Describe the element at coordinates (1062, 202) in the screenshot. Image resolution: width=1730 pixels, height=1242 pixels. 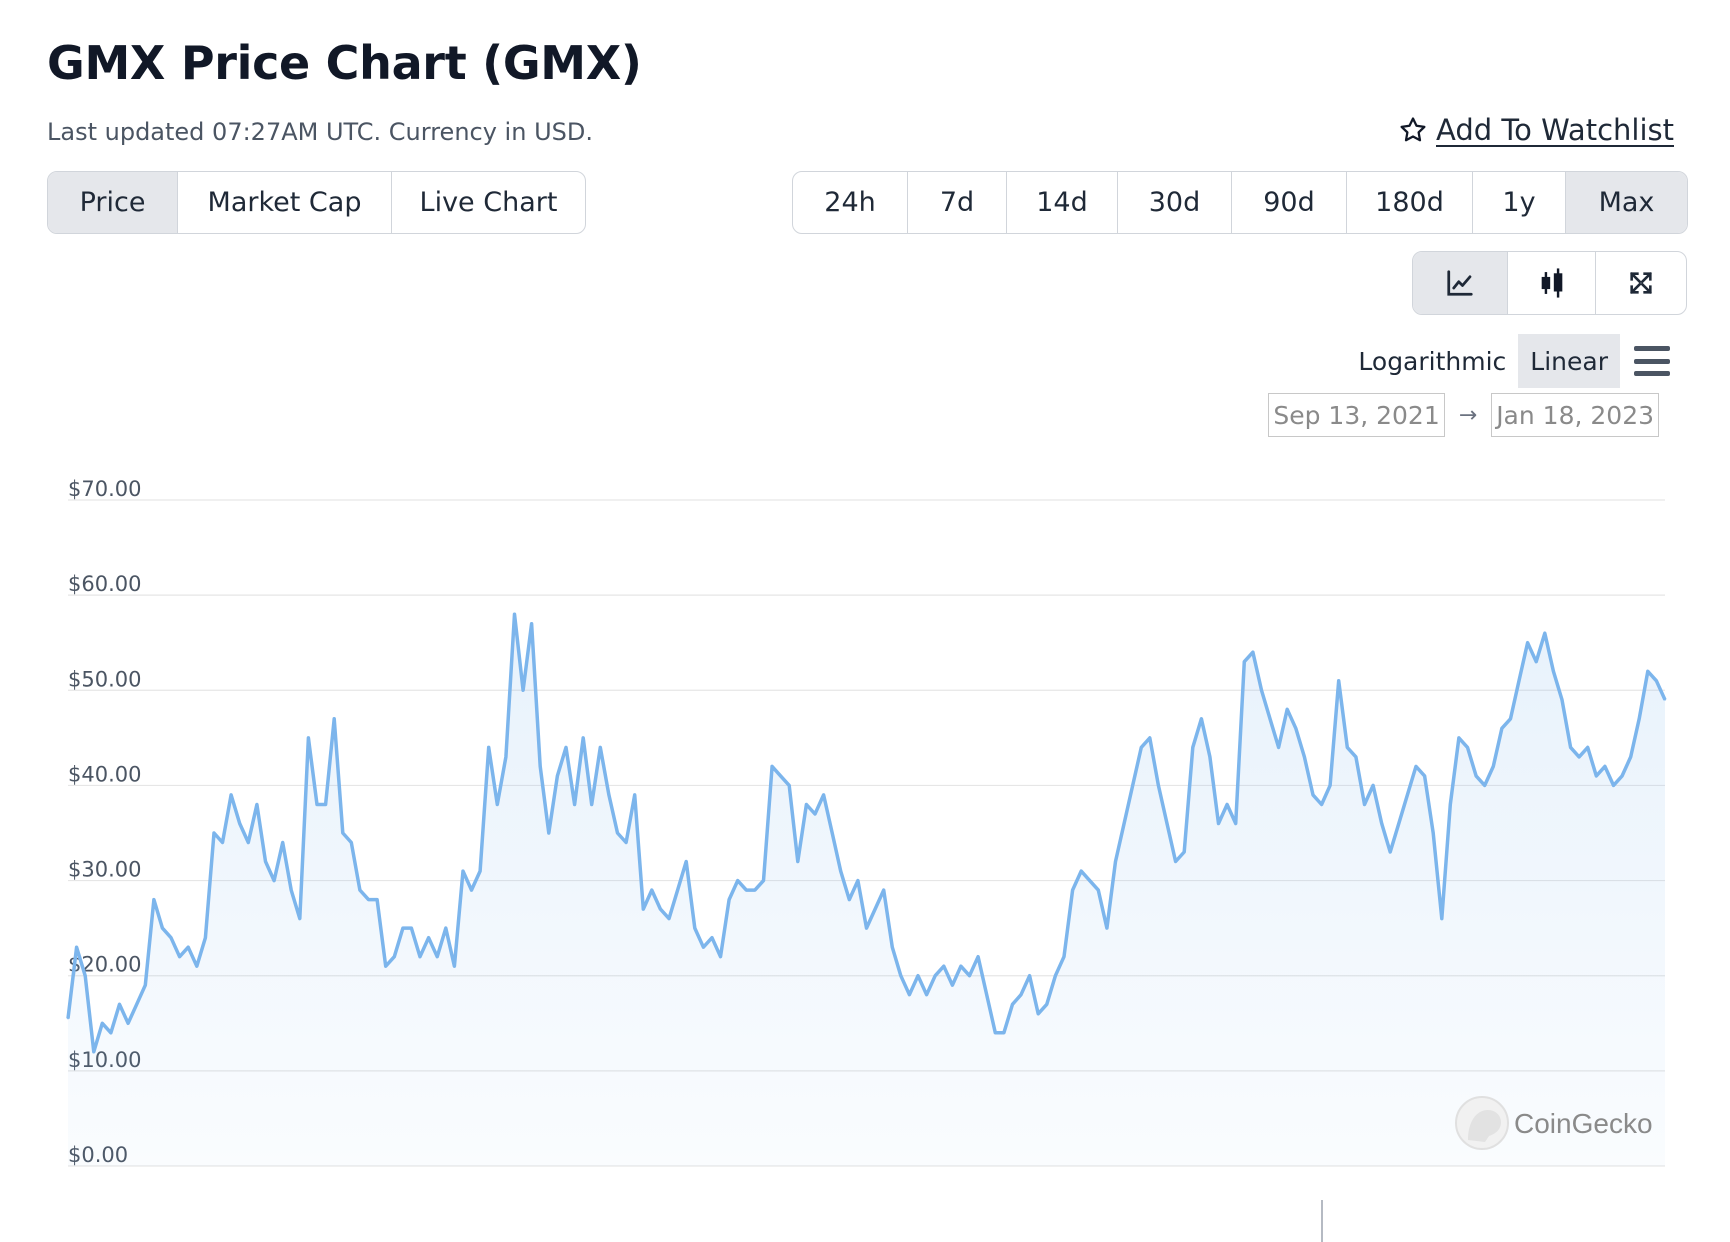
I see `range-14d: 14d` at that location.